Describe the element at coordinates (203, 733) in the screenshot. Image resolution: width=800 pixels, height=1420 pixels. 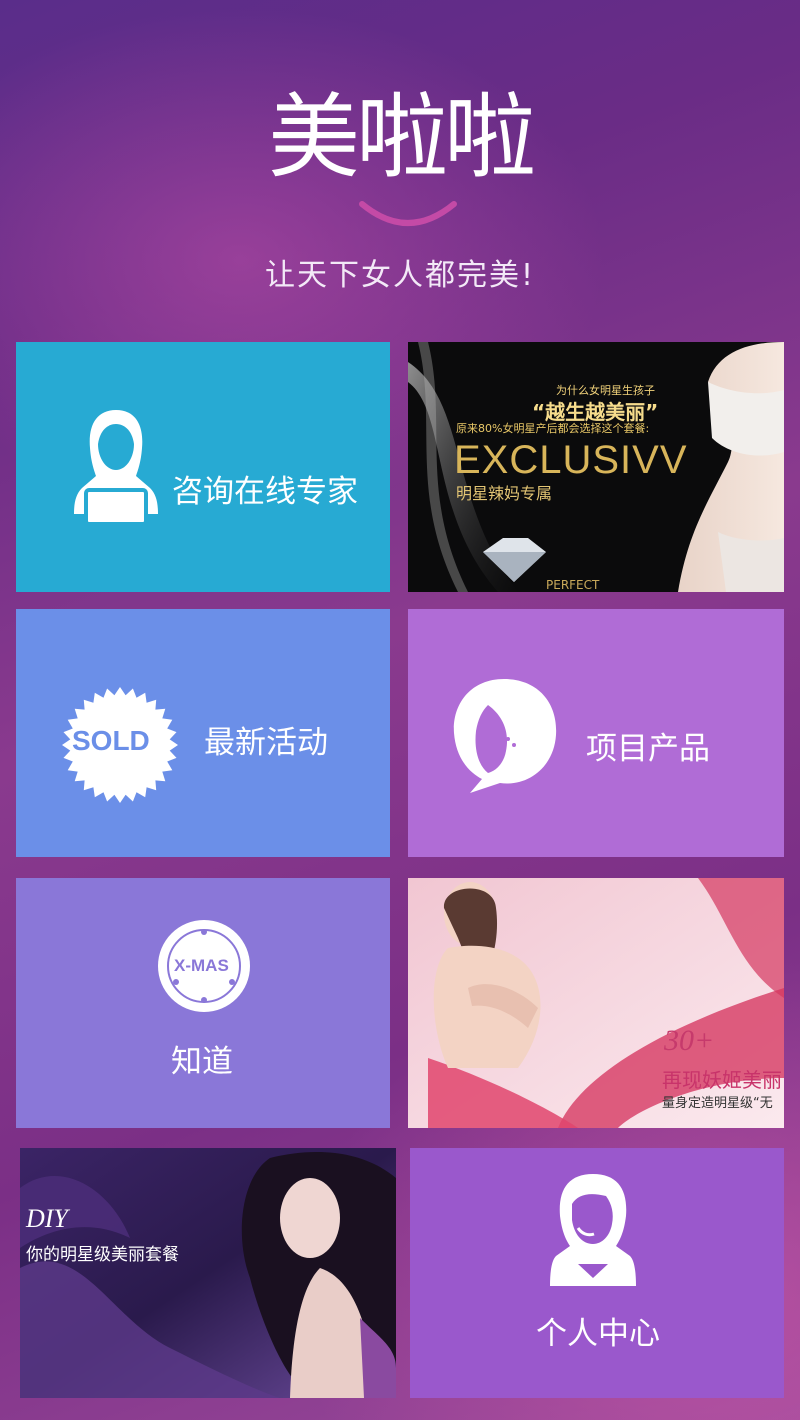
I see `latest-activity-tile: SOLD 最新活动` at that location.